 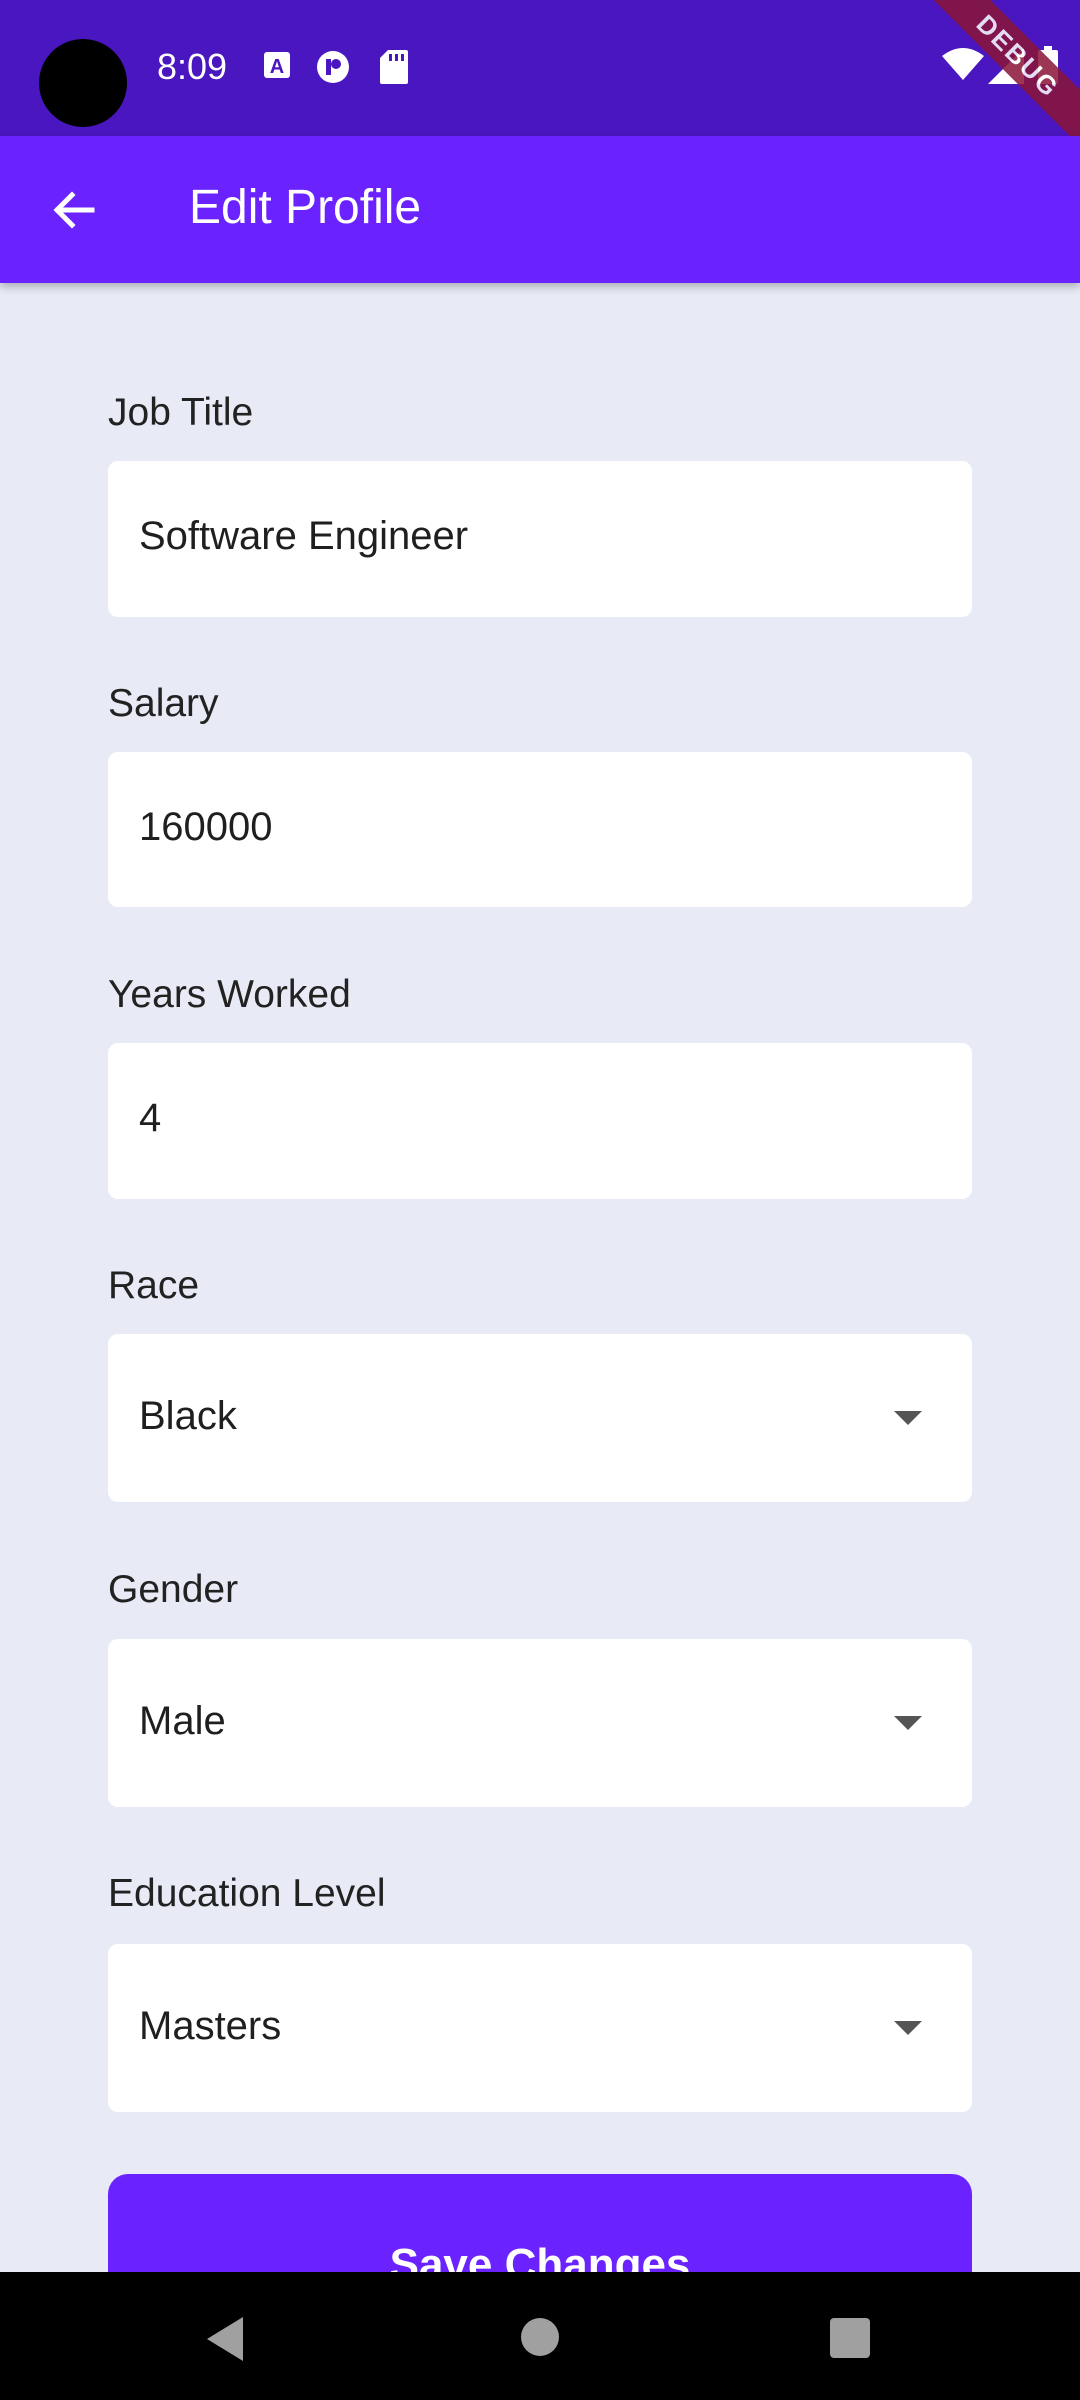 I want to click on nav-recents-icon, so click(x=850, y=2338).